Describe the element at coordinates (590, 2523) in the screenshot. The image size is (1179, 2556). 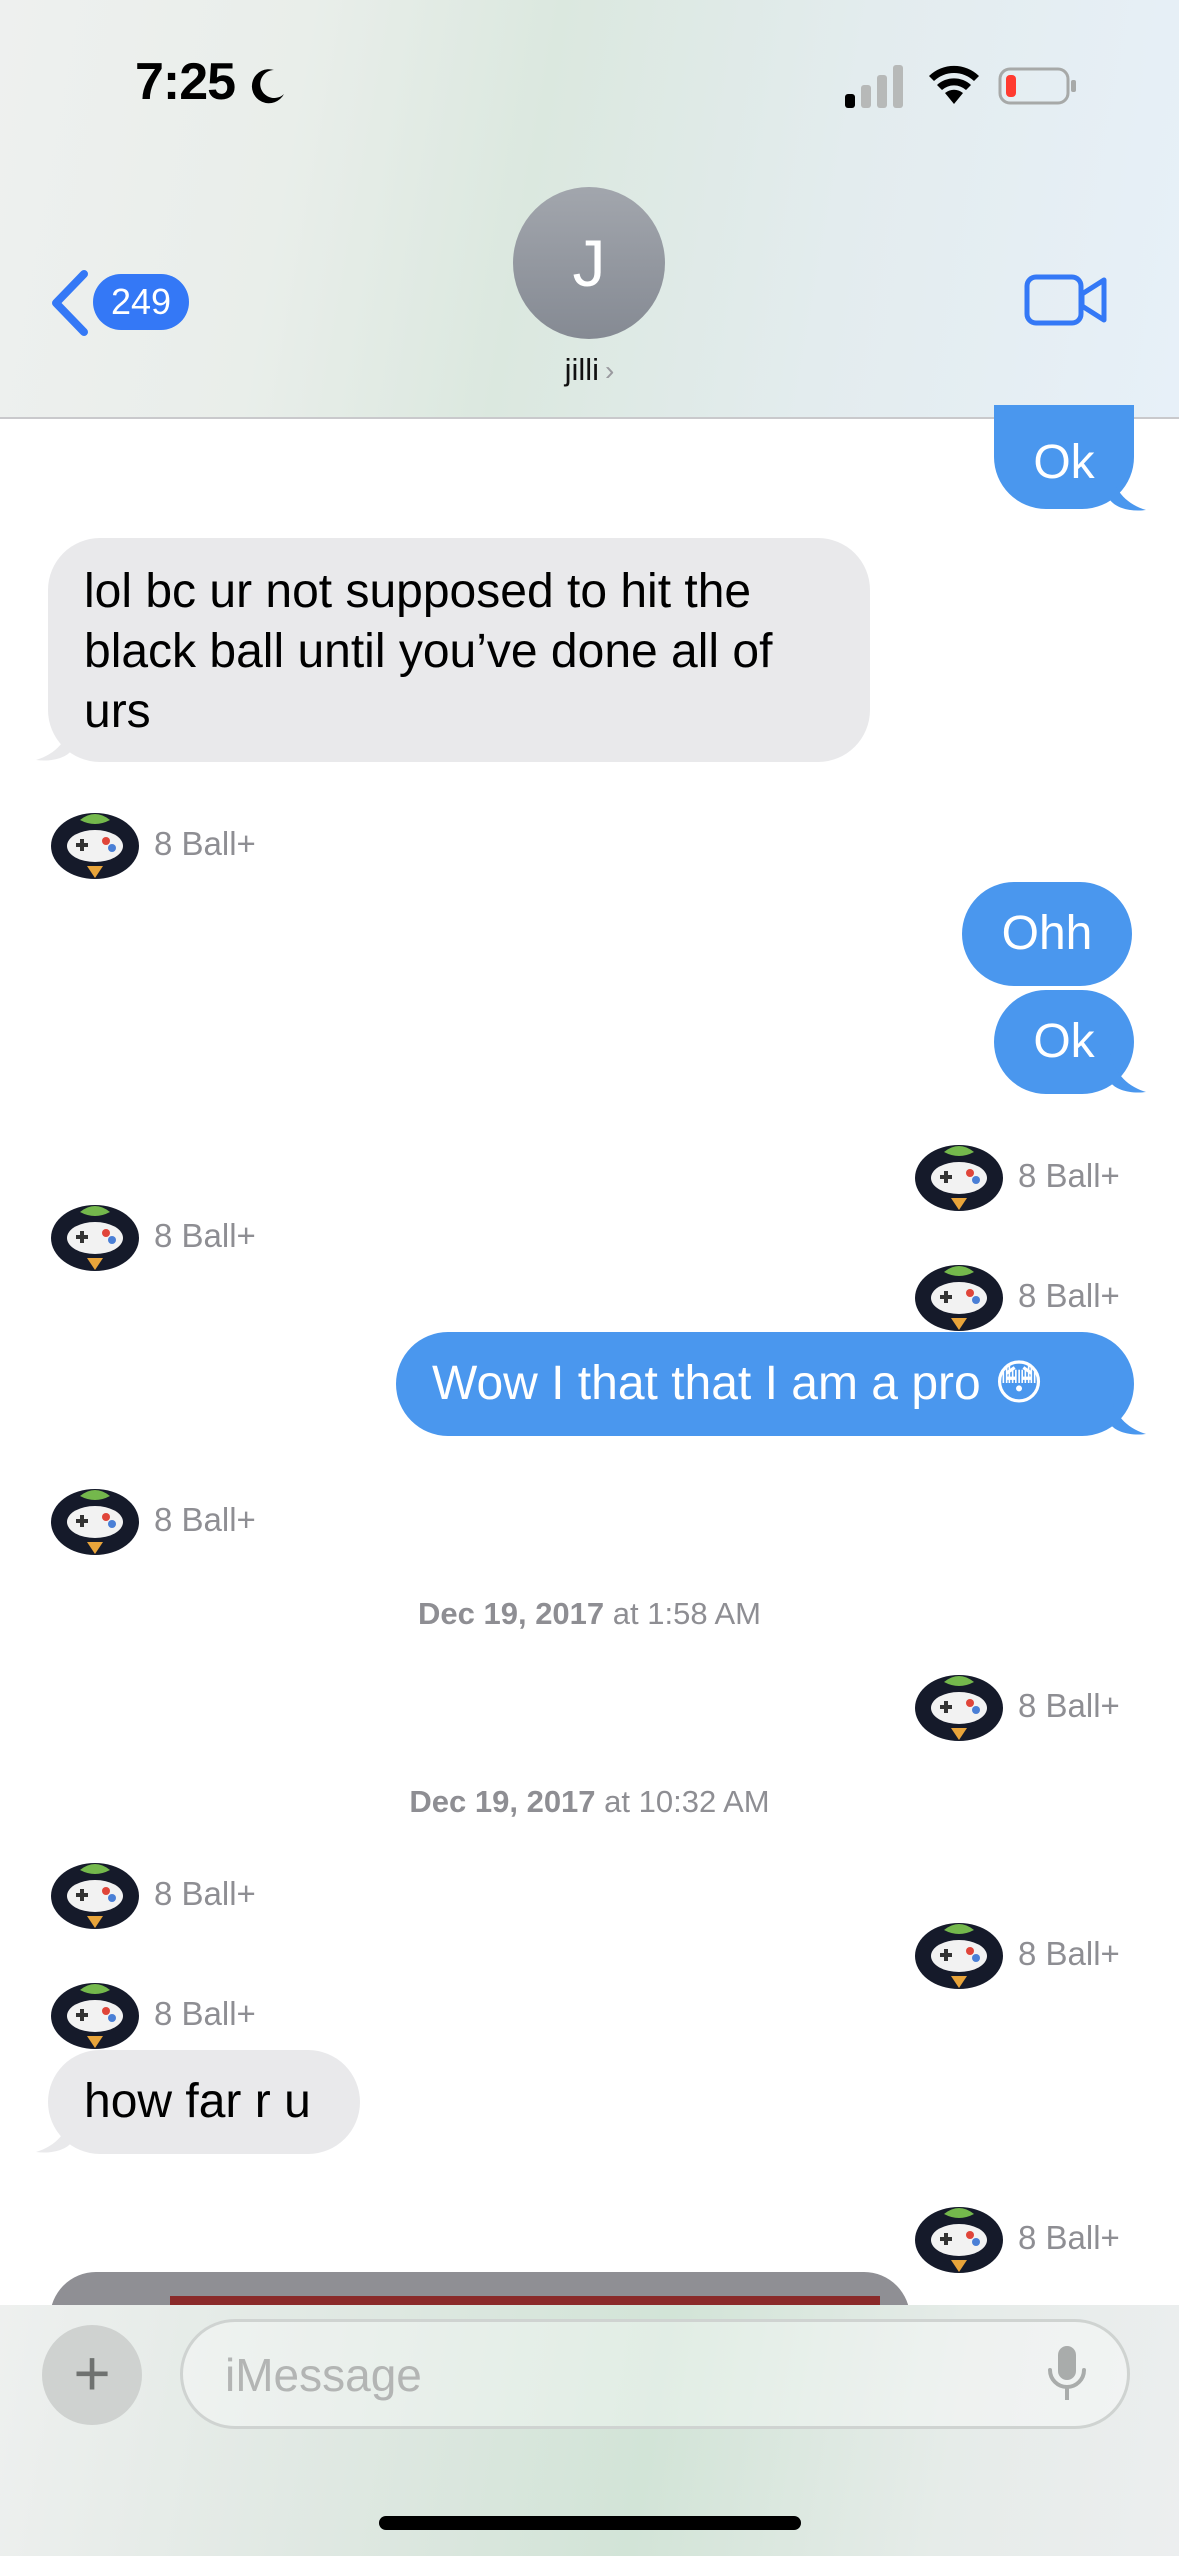
I see `home-indicator` at that location.